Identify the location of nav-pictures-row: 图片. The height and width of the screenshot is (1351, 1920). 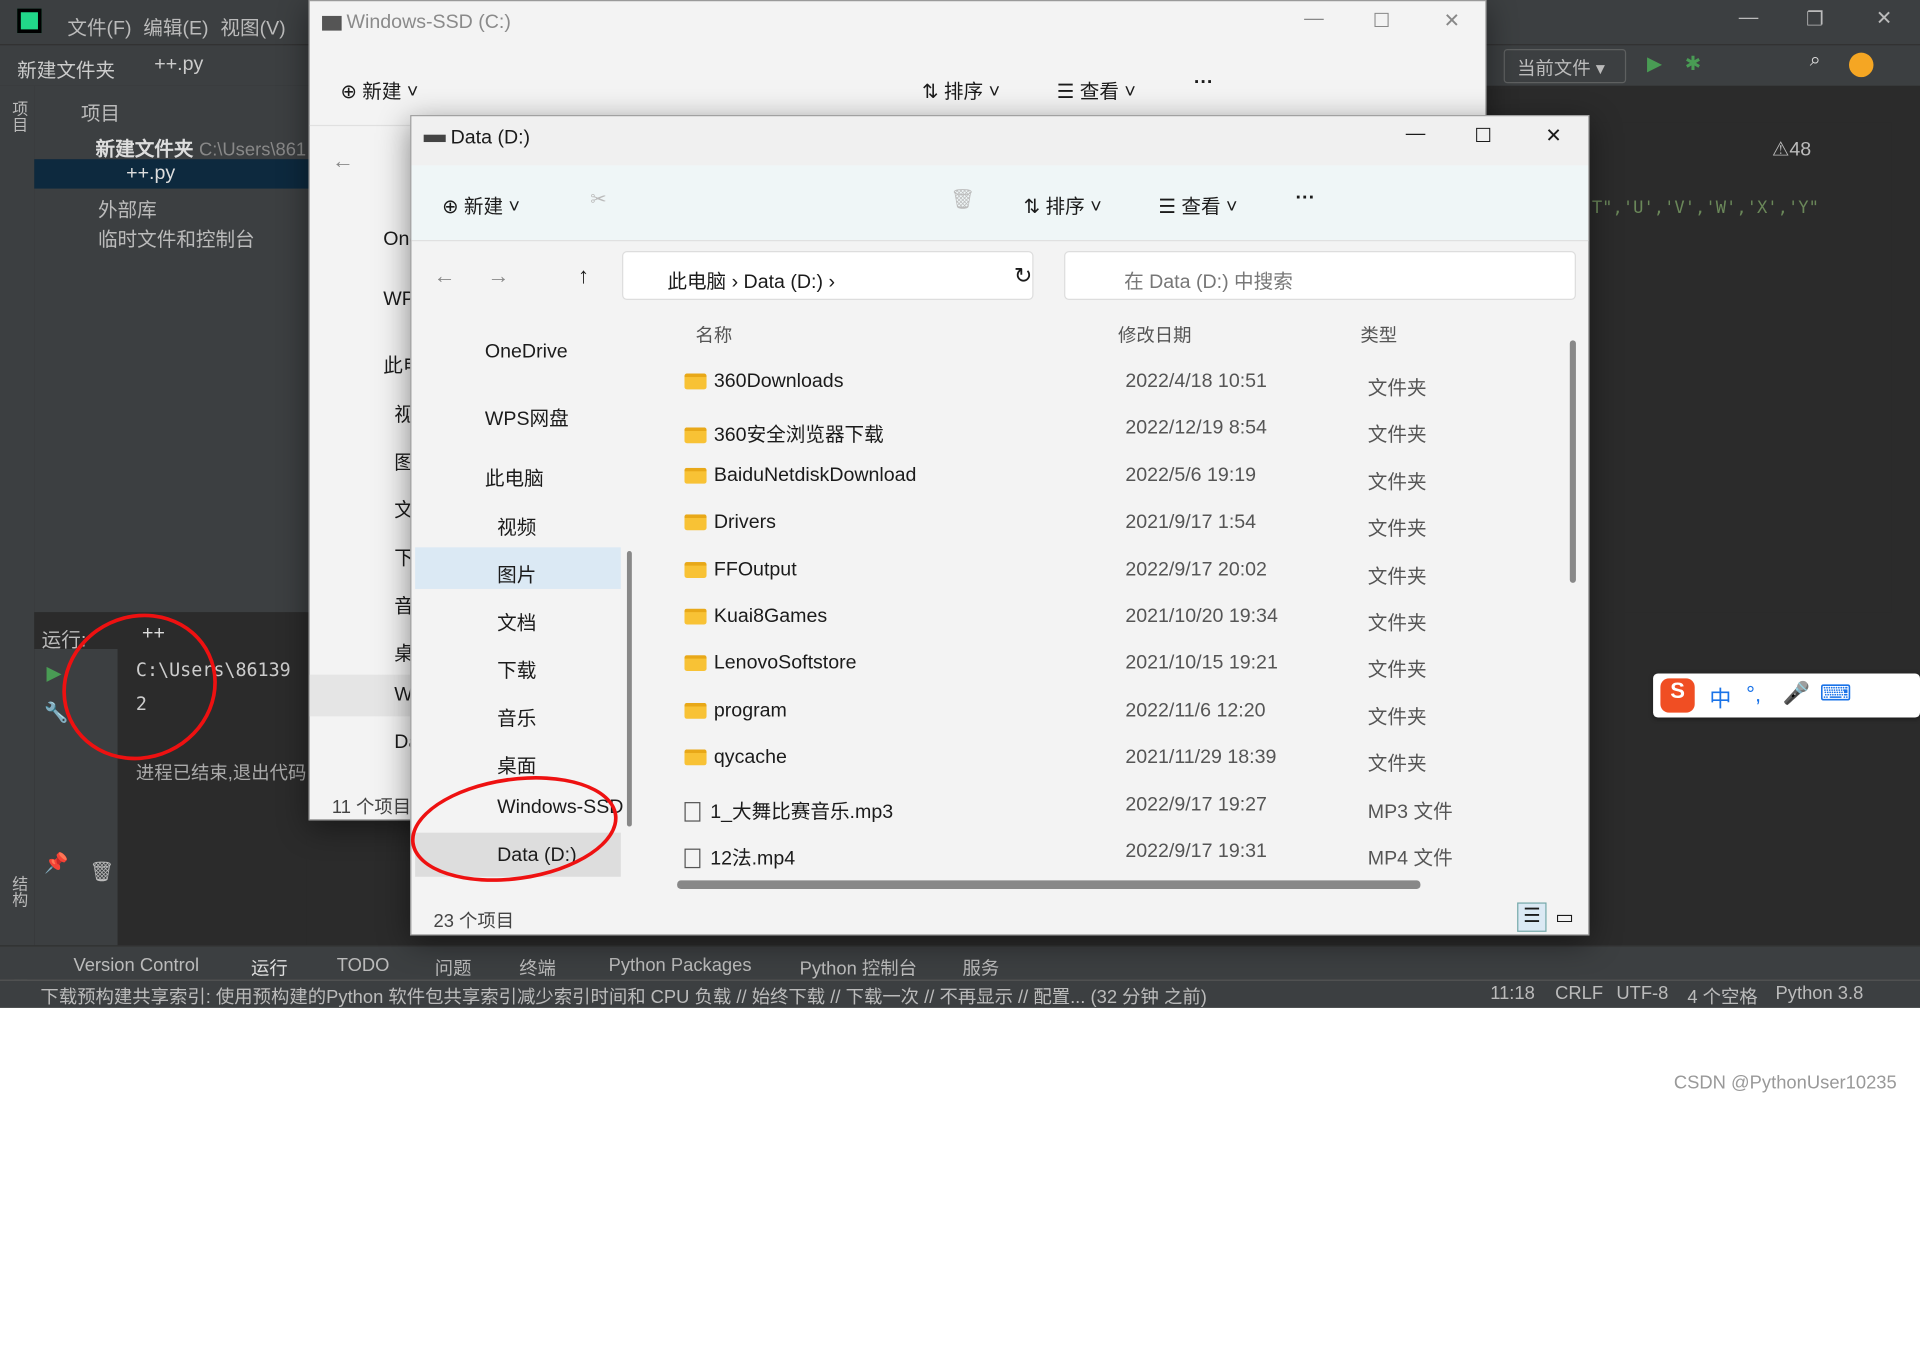
(518, 568).